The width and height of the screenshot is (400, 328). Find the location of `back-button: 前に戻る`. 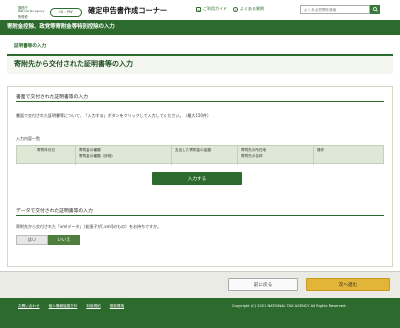

back-button: 前に戻る is located at coordinates (263, 284).